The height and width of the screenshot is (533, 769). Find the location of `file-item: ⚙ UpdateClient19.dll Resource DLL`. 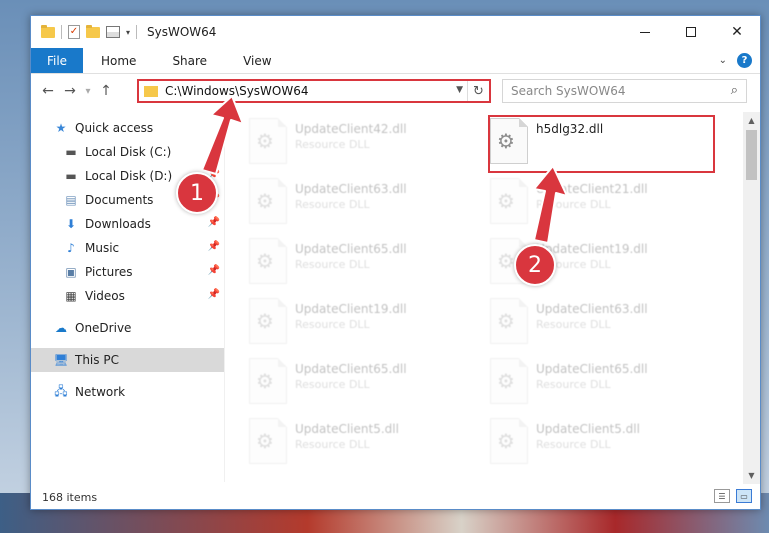

file-item: ⚙ UpdateClient19.dll Resource DLL is located at coordinates (364, 326).